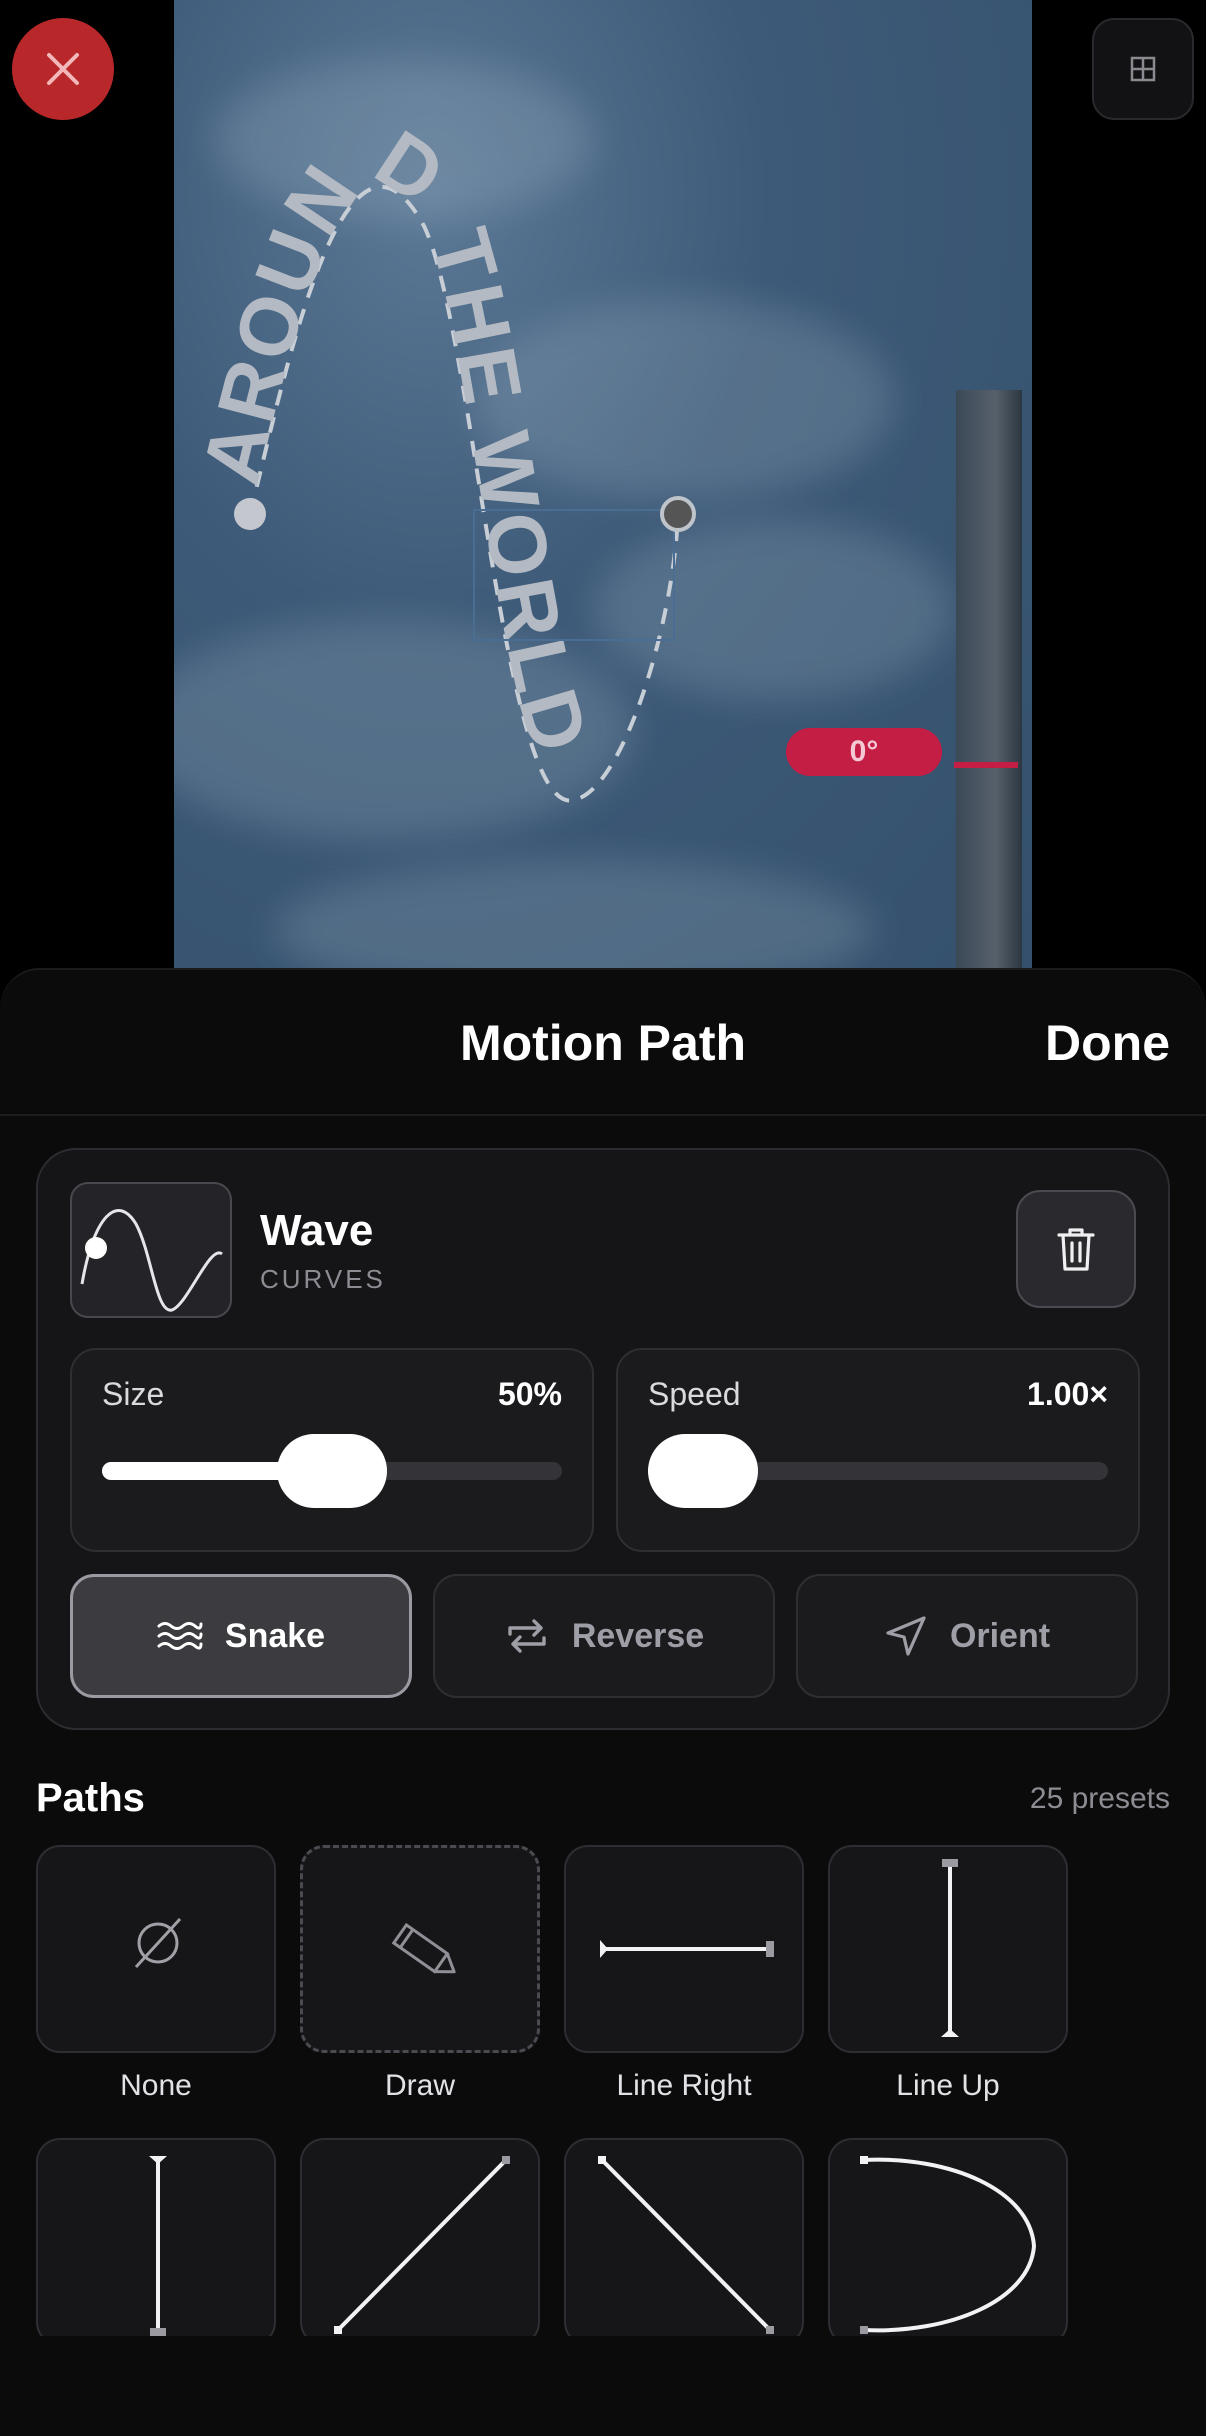  Describe the element at coordinates (156, 2085) in the screenshot. I see `path-label-none: None` at that location.